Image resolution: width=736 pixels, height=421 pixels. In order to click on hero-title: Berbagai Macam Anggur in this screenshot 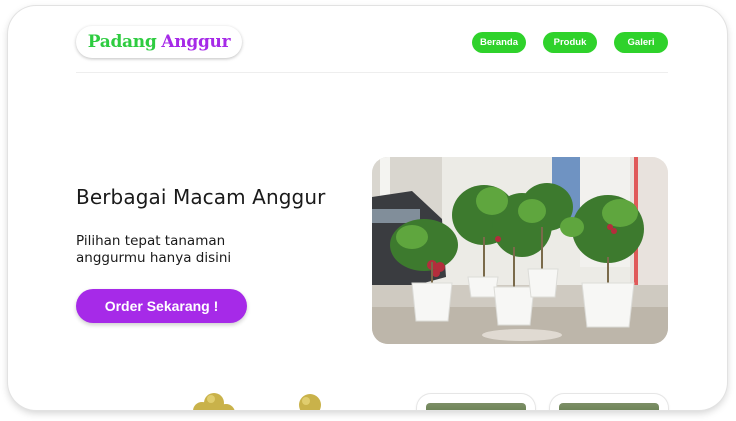, I will do `click(201, 197)`.